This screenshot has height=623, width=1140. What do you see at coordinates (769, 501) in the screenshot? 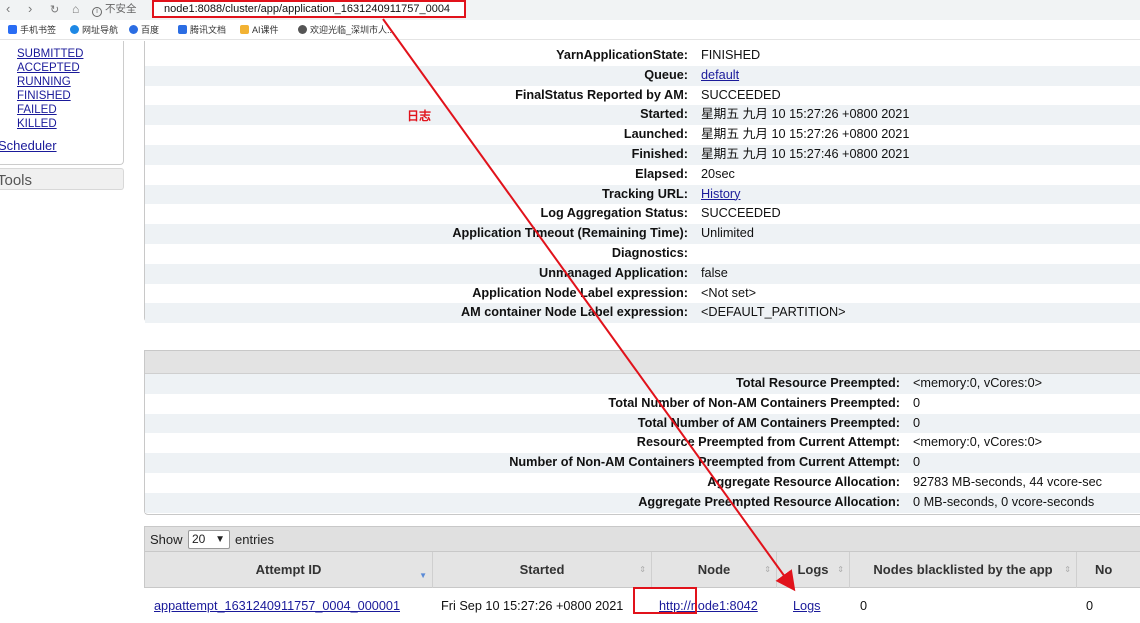
I see `metric-label: Aggregate Preempted Resource Allocation:` at bounding box center [769, 501].